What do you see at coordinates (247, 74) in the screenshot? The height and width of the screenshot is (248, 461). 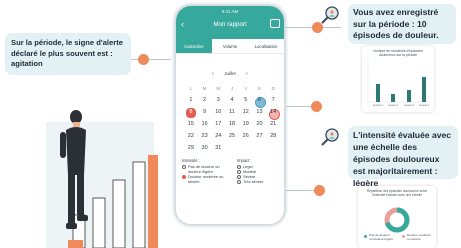 I see `chevron-right-icon: ›` at bounding box center [247, 74].